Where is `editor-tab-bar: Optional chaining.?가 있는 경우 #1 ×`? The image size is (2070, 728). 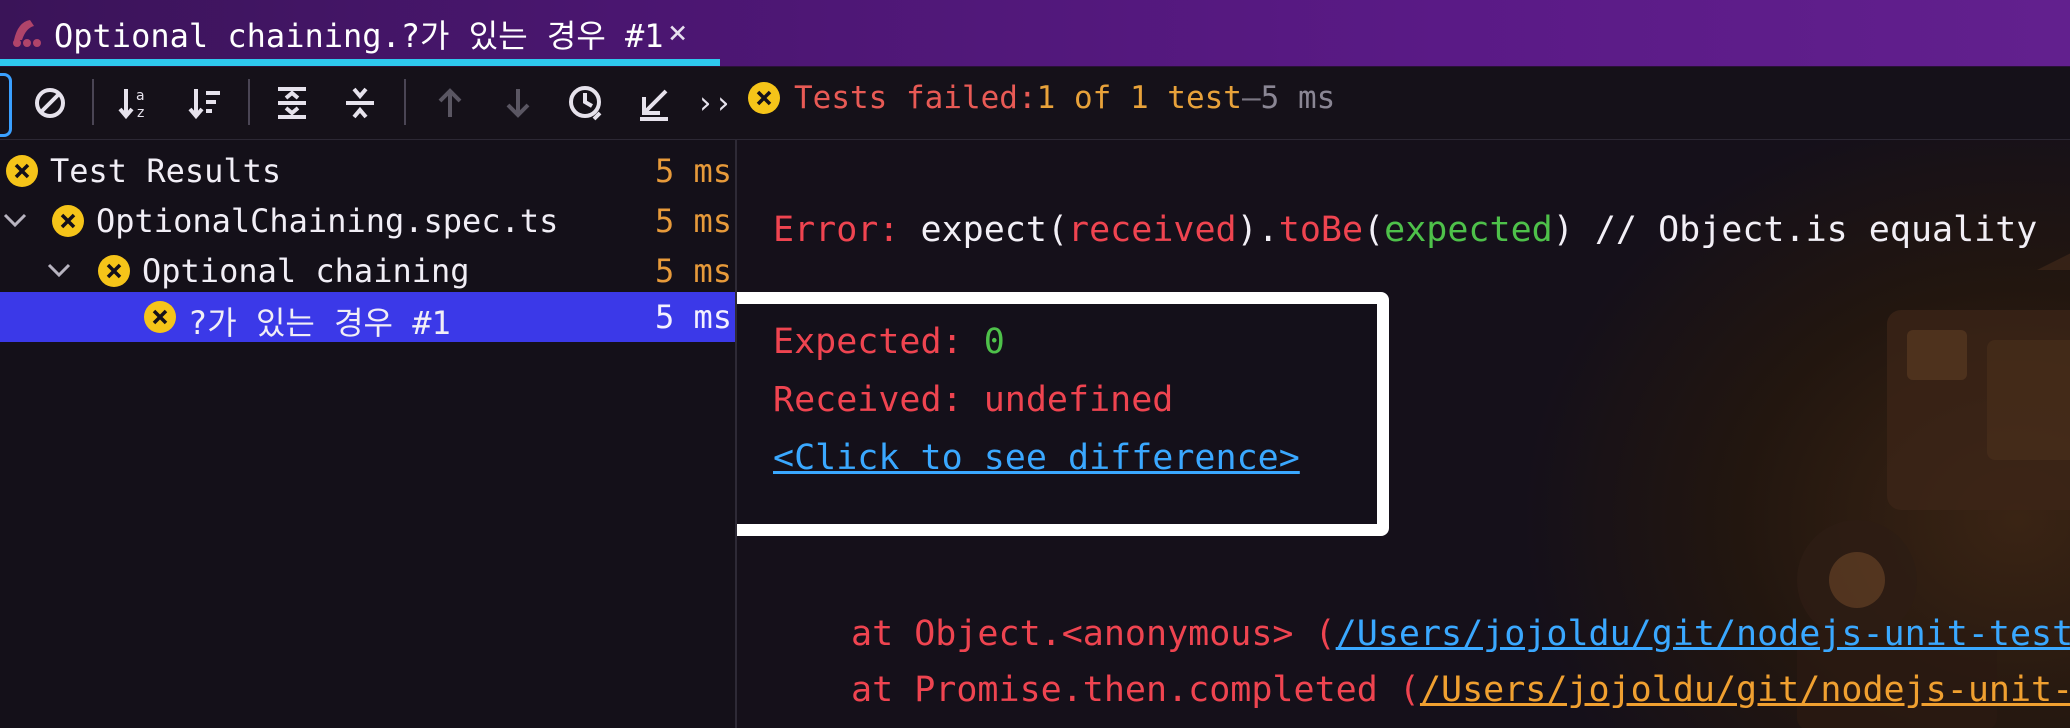
editor-tab-bar: Optional chaining.?가 있는 경우 #1 × is located at coordinates (1035, 33).